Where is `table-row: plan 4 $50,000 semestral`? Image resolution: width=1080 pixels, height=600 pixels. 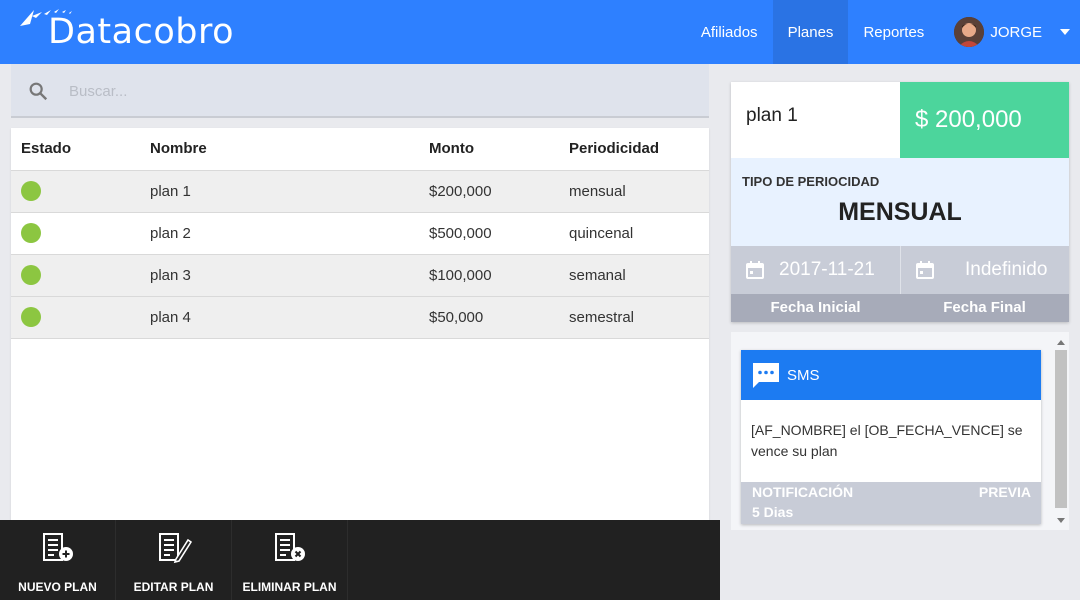 table-row: plan 4 $50,000 semestral is located at coordinates (360, 317).